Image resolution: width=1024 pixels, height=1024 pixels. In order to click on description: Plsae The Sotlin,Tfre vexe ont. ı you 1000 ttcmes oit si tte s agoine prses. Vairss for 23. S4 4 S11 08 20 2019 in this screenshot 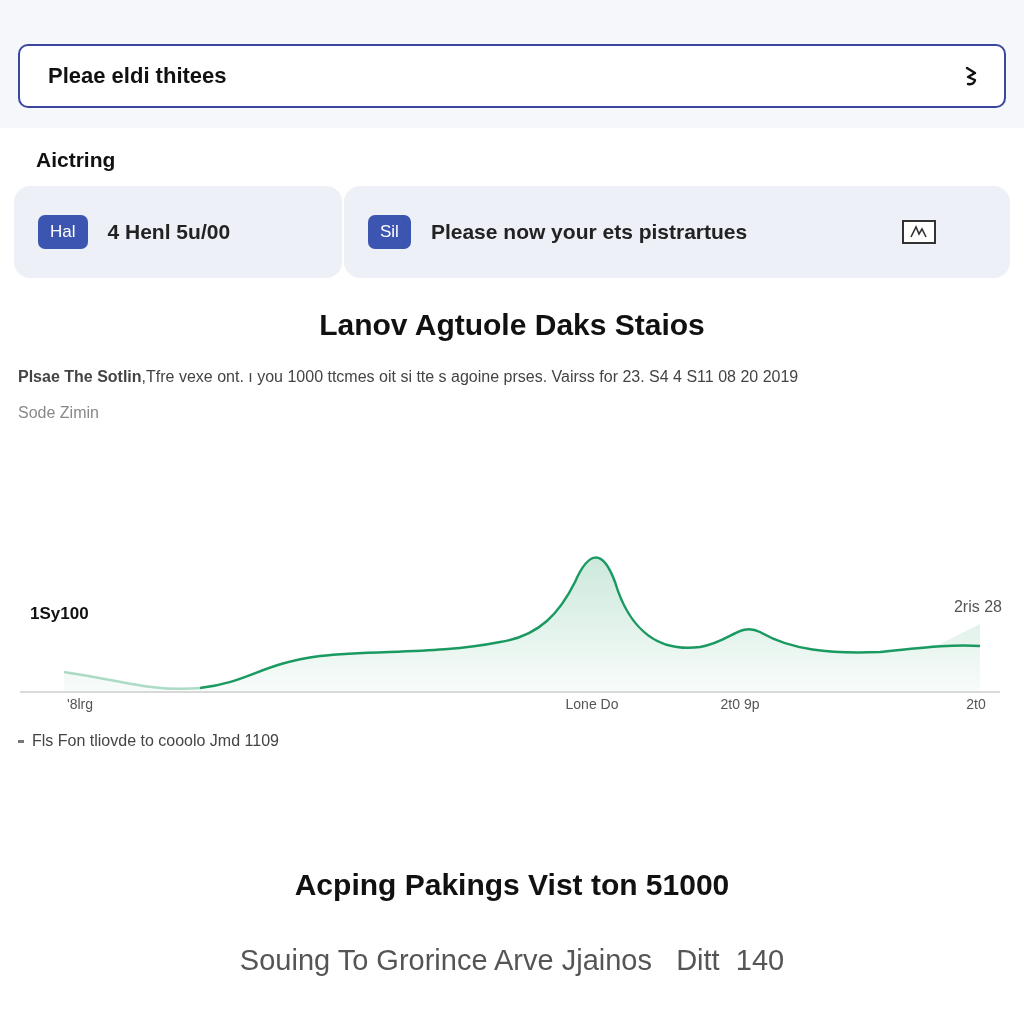, I will do `click(409, 377)`.